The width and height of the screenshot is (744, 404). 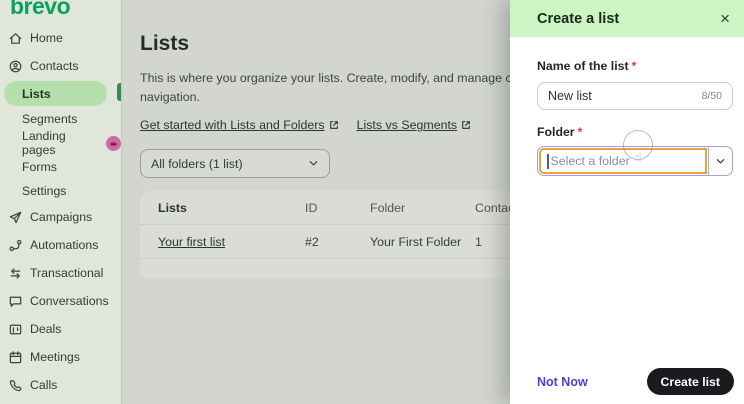 What do you see at coordinates (46, 329) in the screenshot?
I see `sidebar-item-label: Deals` at bounding box center [46, 329].